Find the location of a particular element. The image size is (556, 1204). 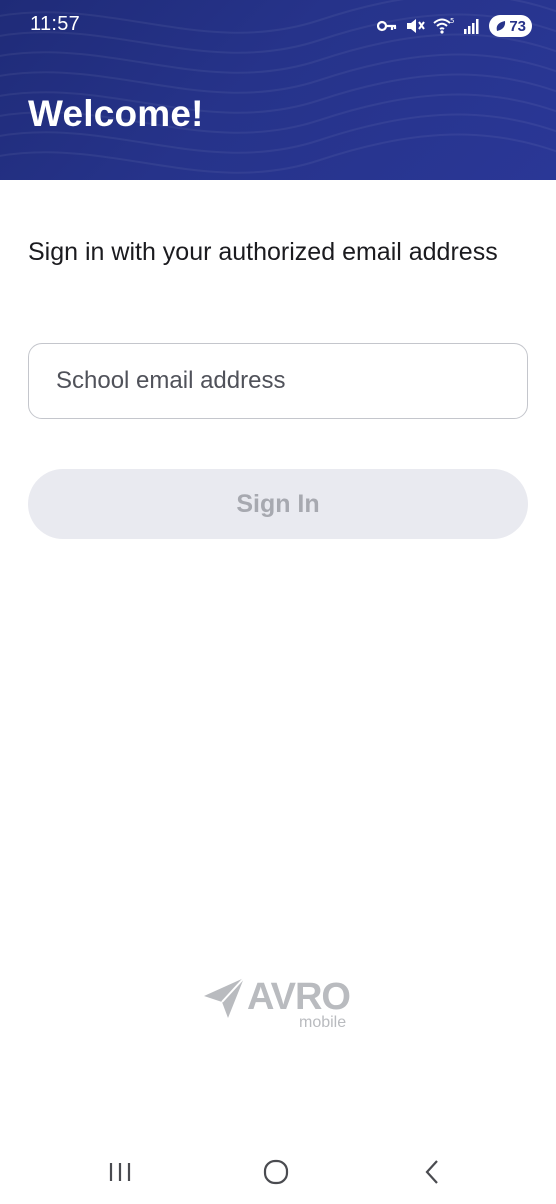

header: 11:57 5 73 Welcome! is located at coordinates (278, 90).